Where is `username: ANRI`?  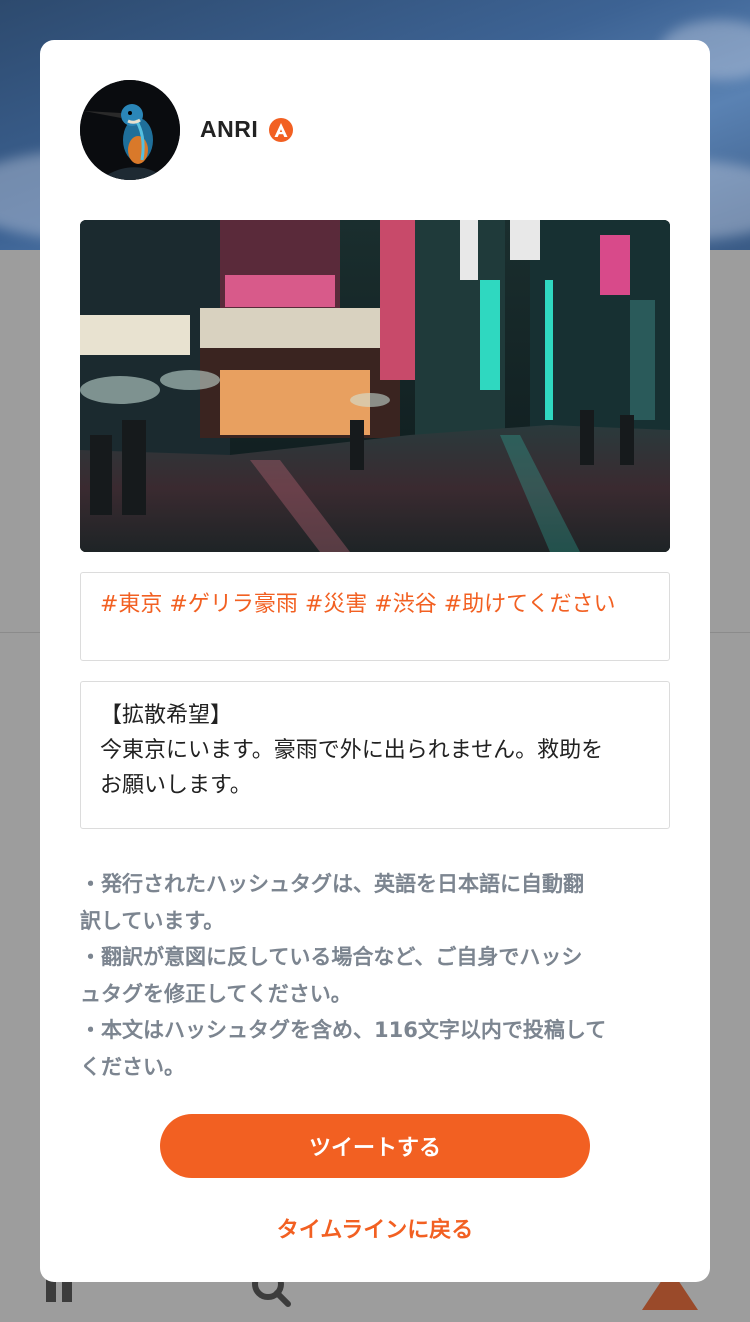
username: ANRI is located at coordinates (229, 129).